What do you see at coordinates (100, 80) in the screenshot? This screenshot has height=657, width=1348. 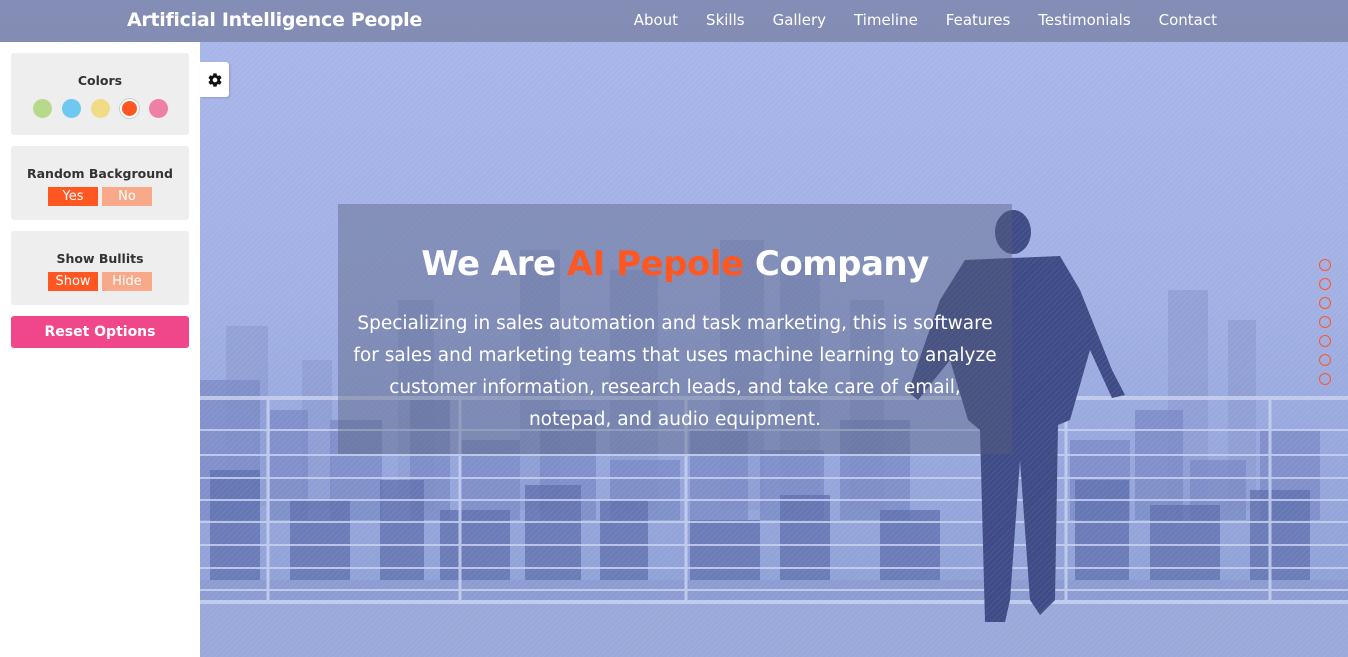 I see `colors-title: Colors` at bounding box center [100, 80].